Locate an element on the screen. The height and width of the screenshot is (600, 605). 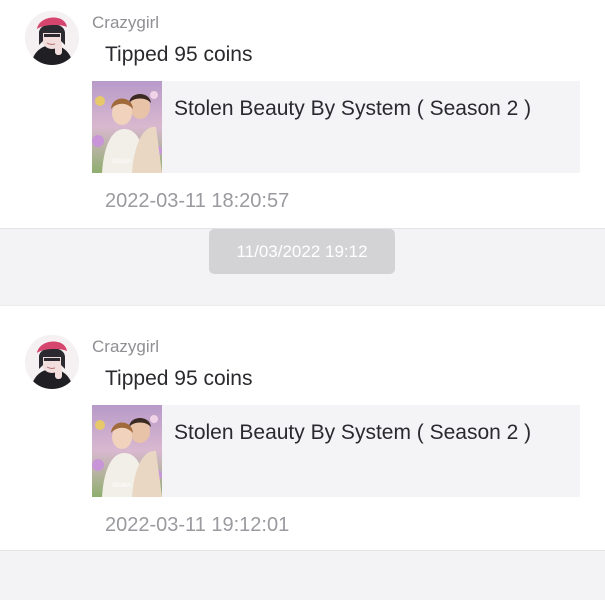
message-timestamp: 2022-03-11 19:12:01 is located at coordinates (197, 525).